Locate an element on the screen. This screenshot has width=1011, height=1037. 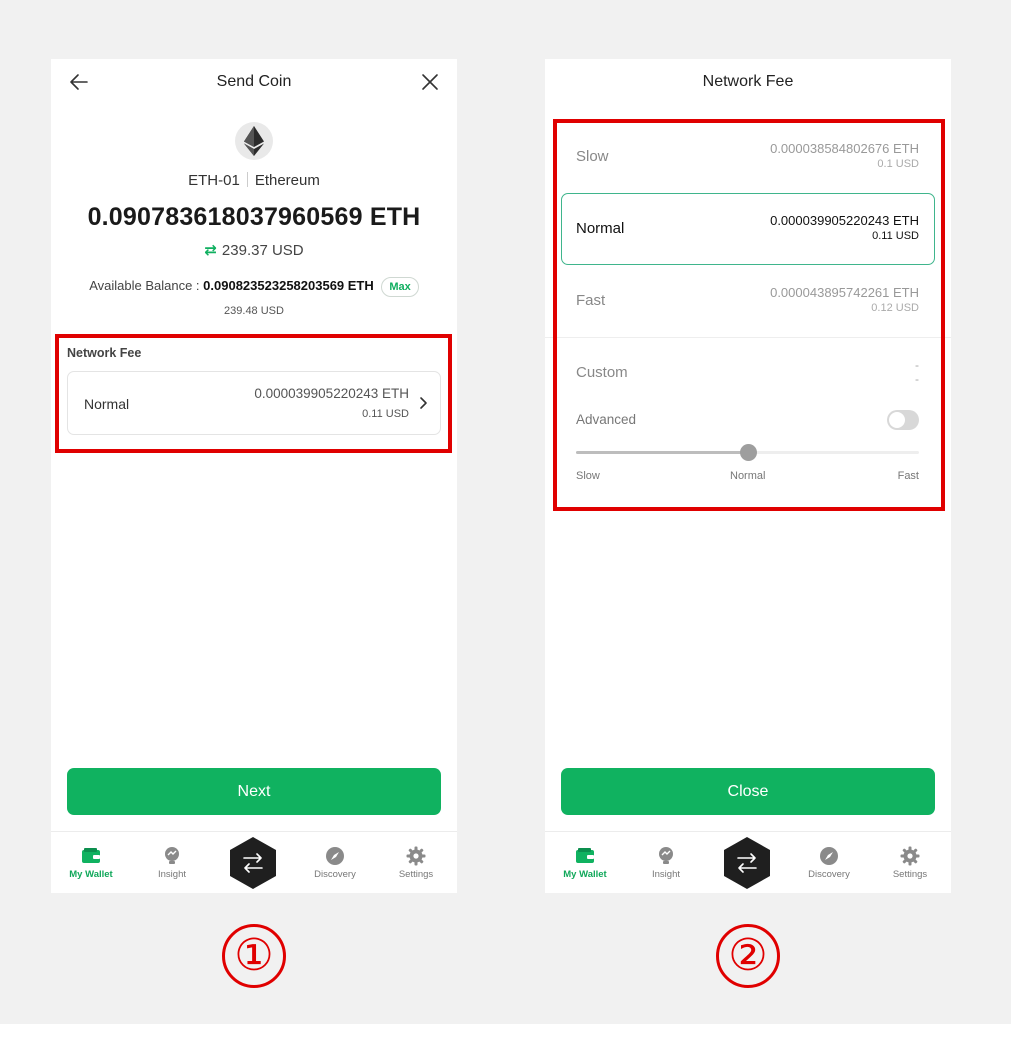
amount-usd-line: ⇄ 239.37 USD is located at coordinates (254, 250).